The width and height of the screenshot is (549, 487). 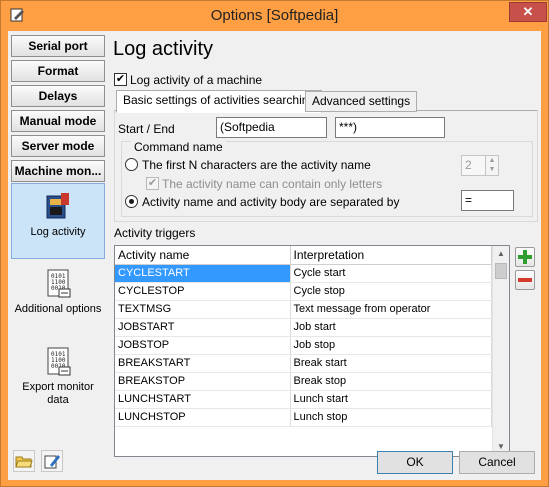 I want to click on command-name-group-title: Command name, so click(x=178, y=147).